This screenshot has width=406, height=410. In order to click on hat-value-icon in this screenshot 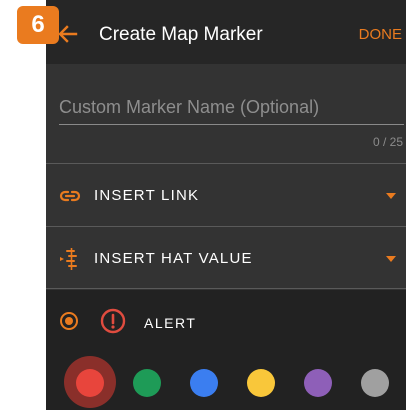, I will do `click(68, 259)`.